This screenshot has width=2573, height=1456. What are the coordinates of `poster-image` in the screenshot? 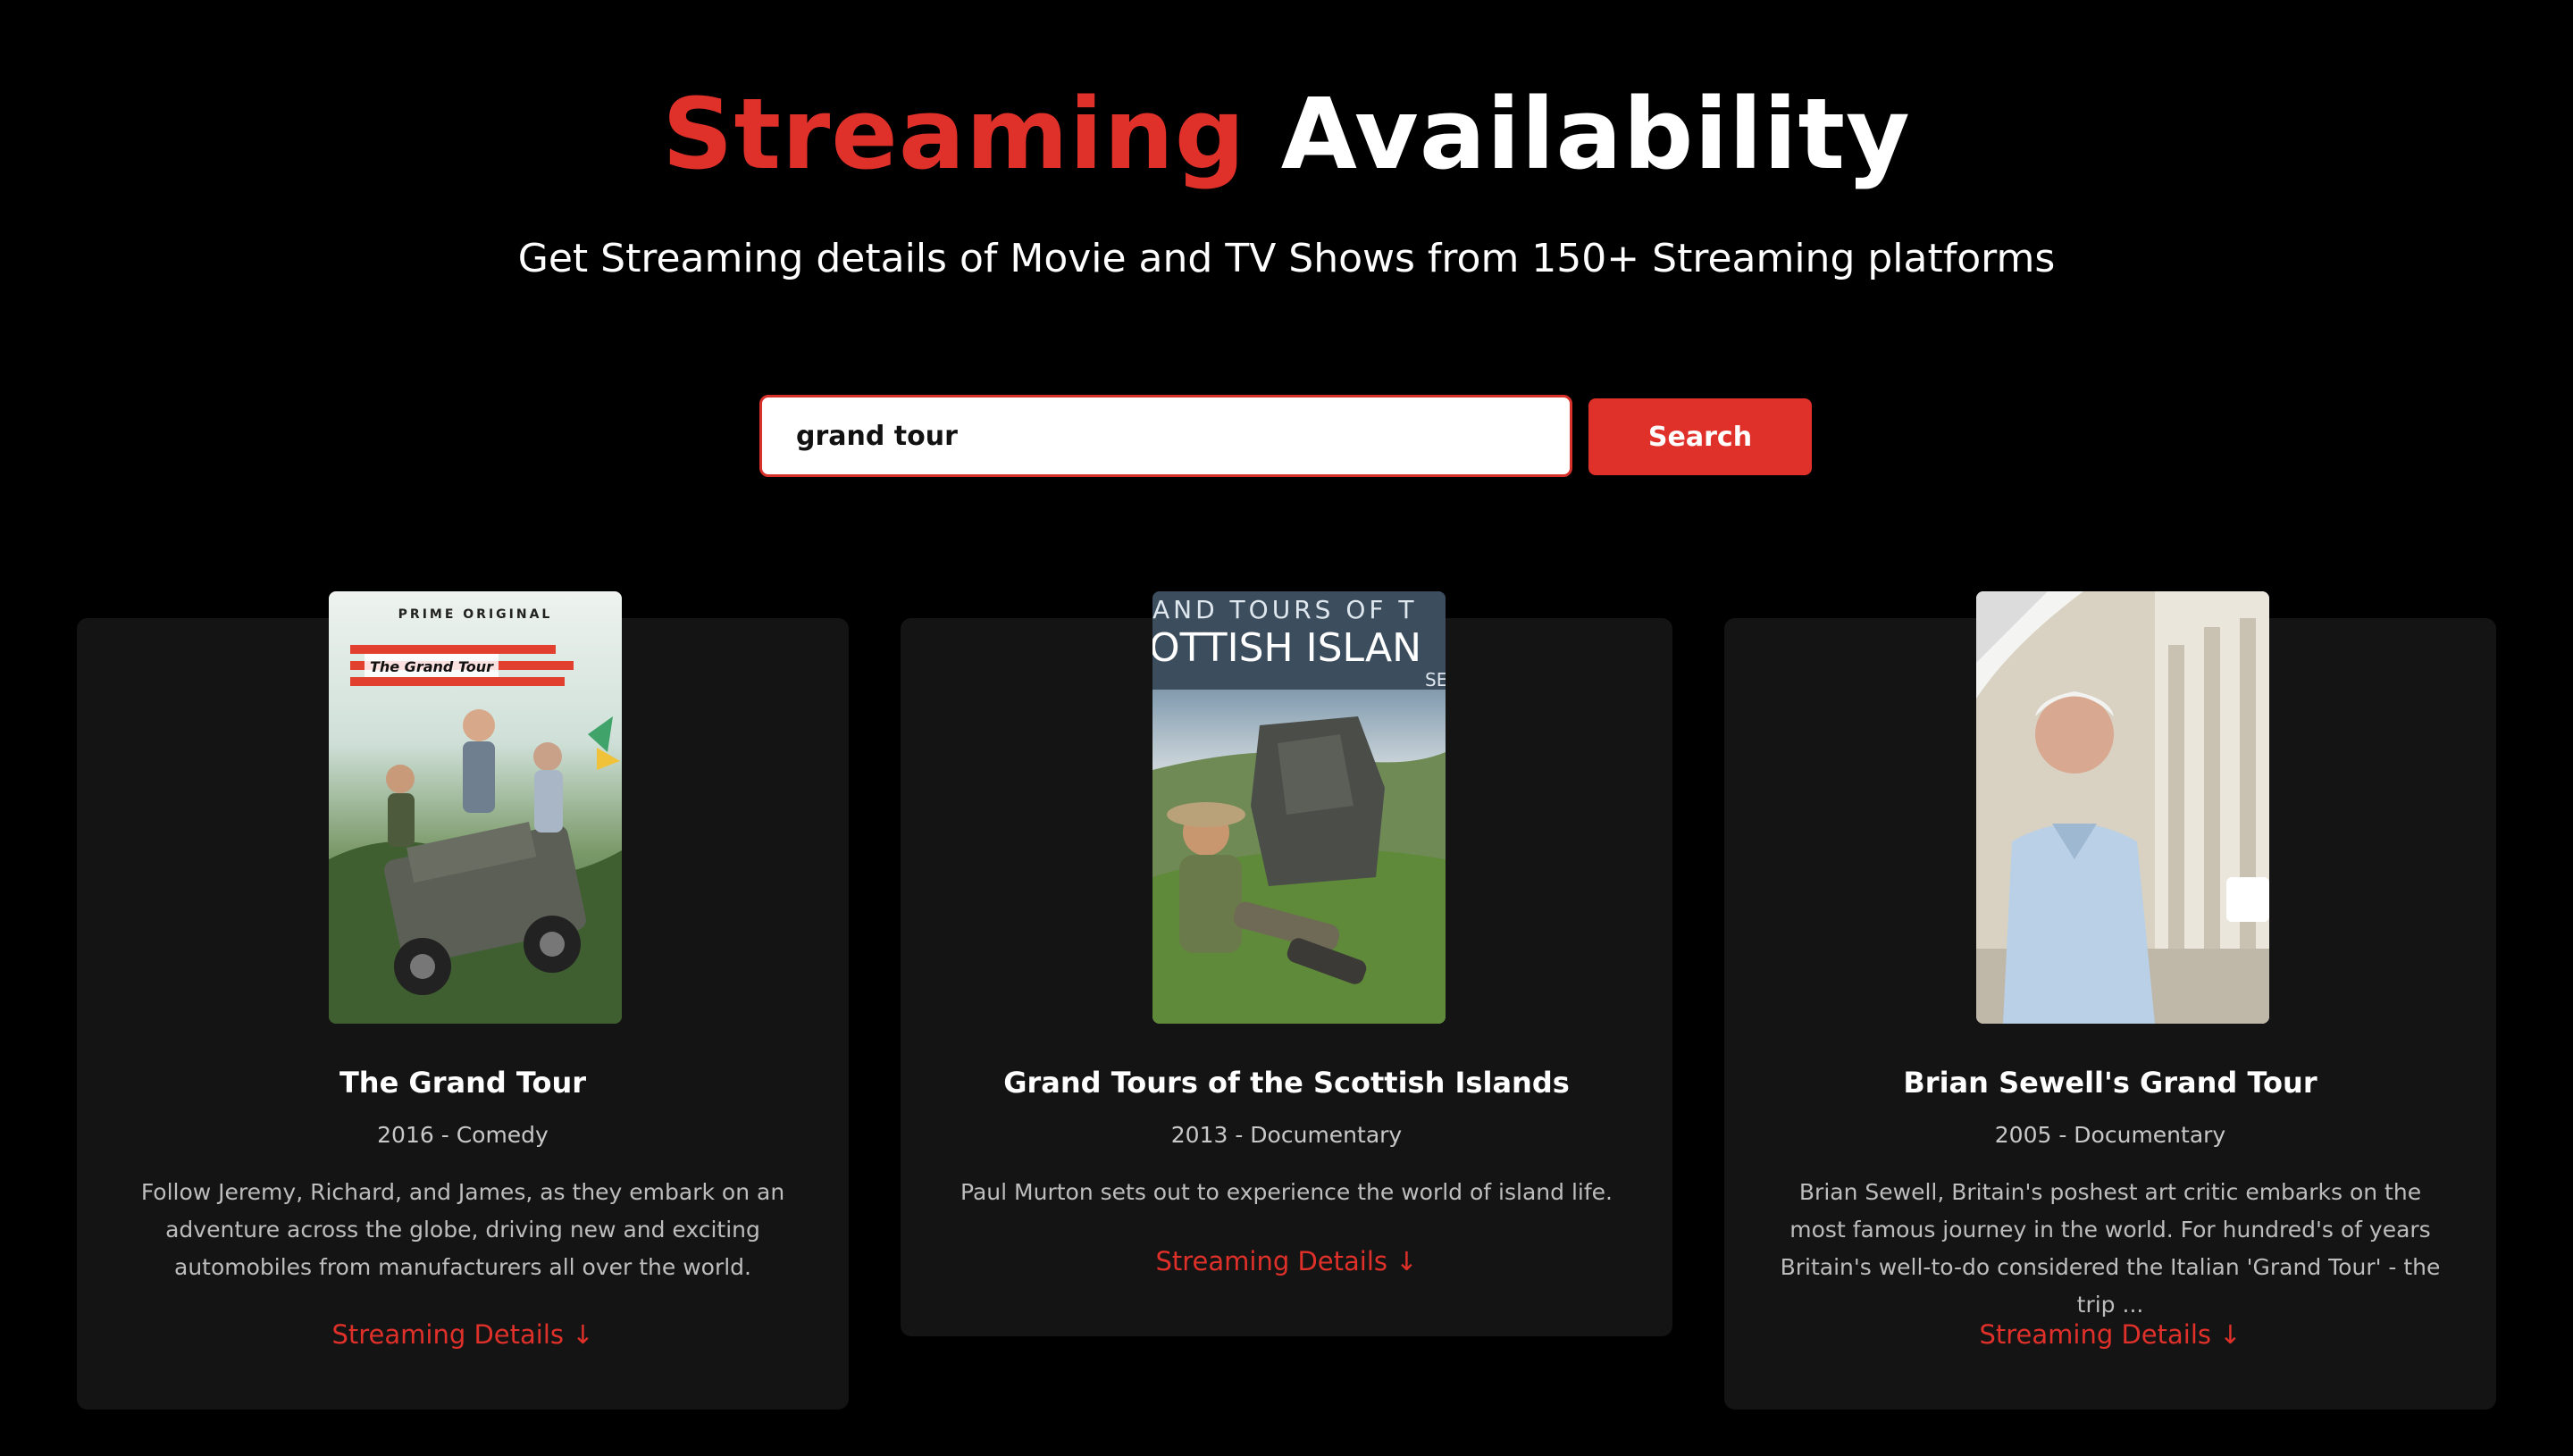 It's located at (2122, 807).